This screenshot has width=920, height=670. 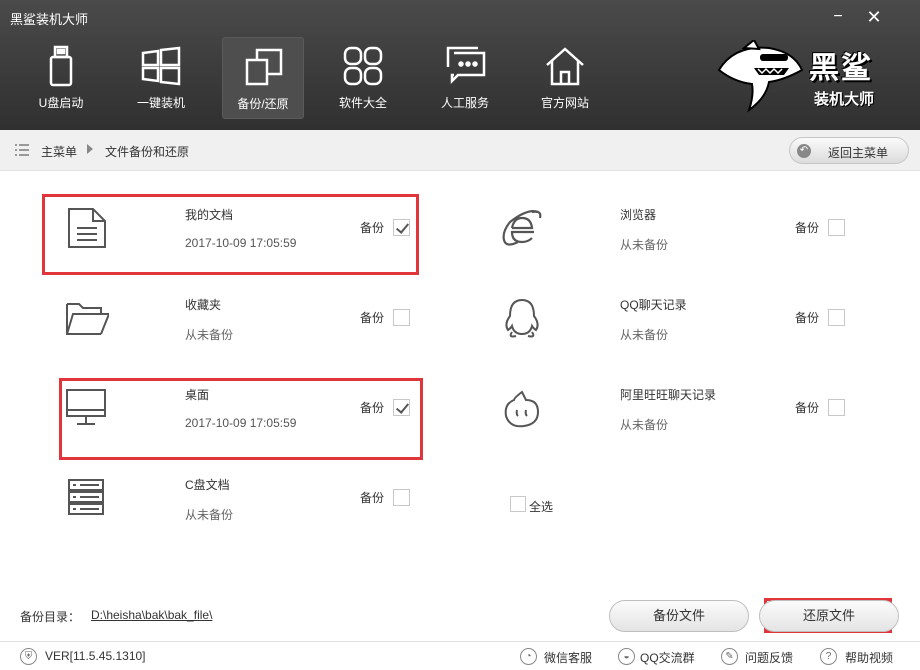 What do you see at coordinates (760, 76) in the screenshot?
I see `shark-logo-icon` at bounding box center [760, 76].